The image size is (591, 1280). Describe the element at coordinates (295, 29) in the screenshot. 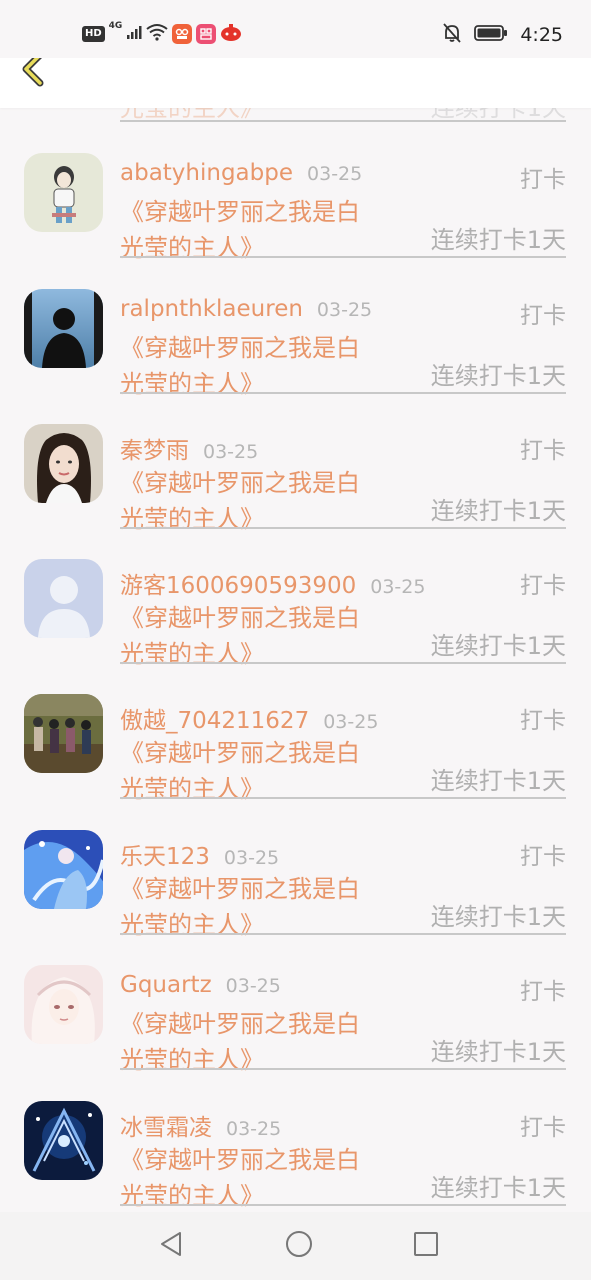

I see `status-bar: HD 4G 4:25` at that location.